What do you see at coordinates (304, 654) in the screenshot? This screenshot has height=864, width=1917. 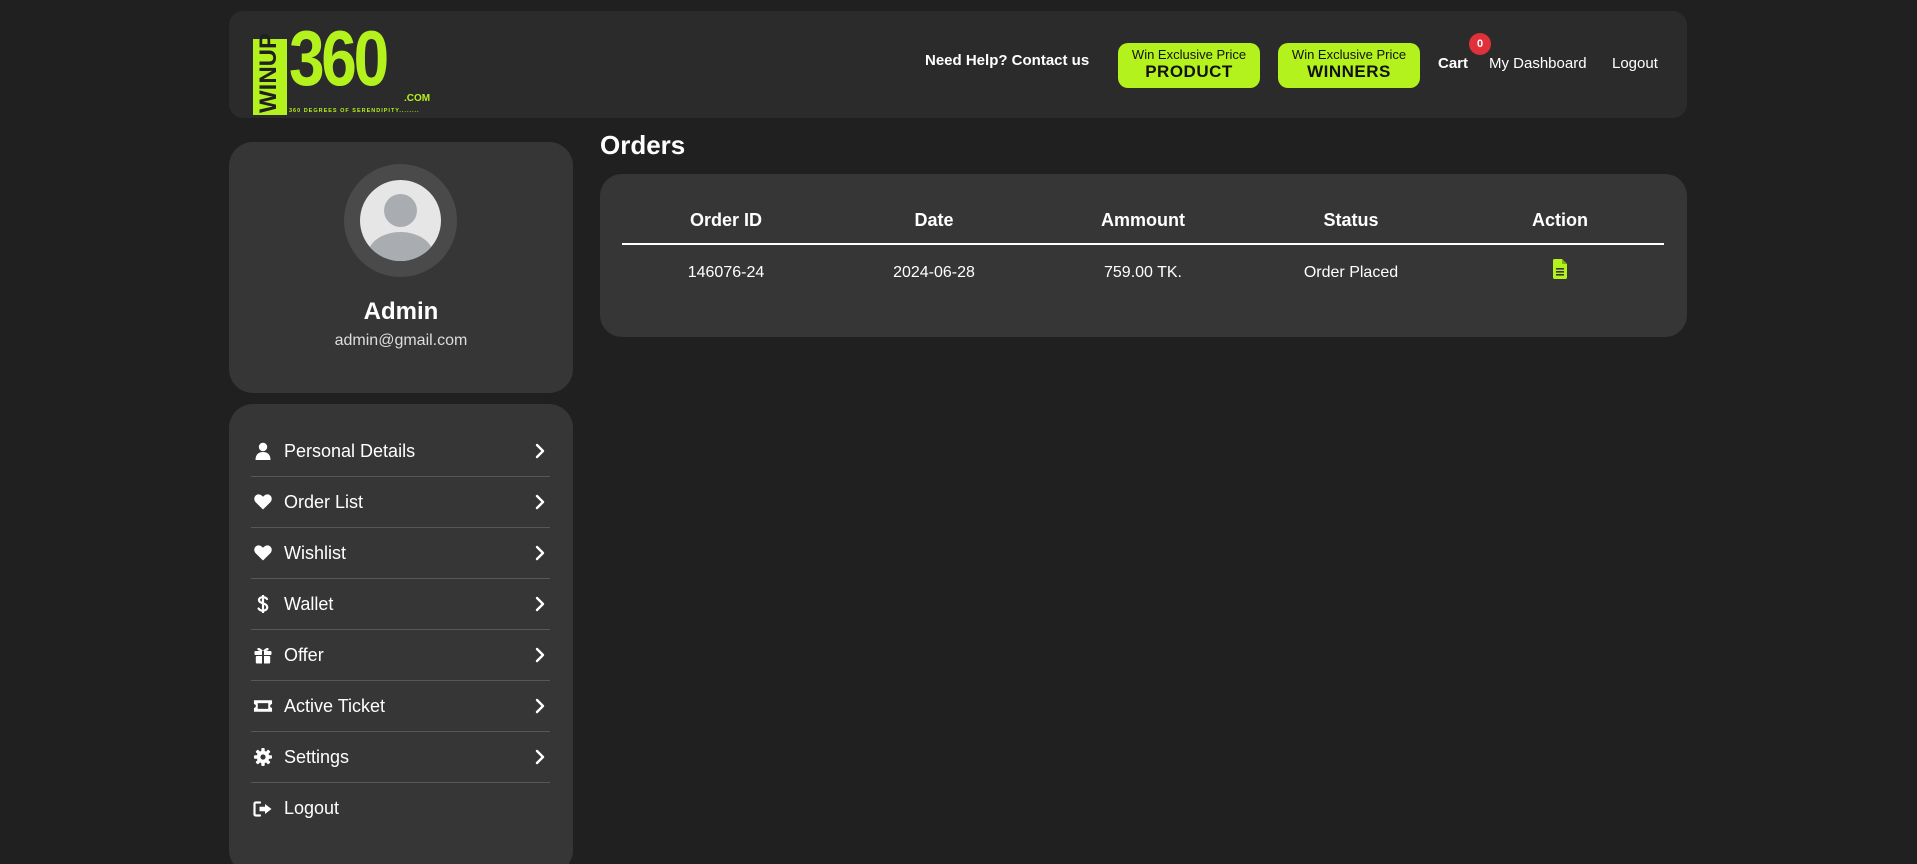 I see `sidebar-item-label: Offer` at bounding box center [304, 654].